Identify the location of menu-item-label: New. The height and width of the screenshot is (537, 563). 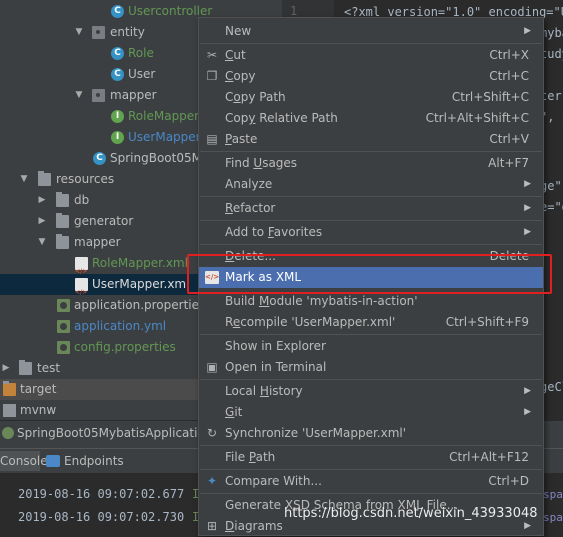
(238, 31).